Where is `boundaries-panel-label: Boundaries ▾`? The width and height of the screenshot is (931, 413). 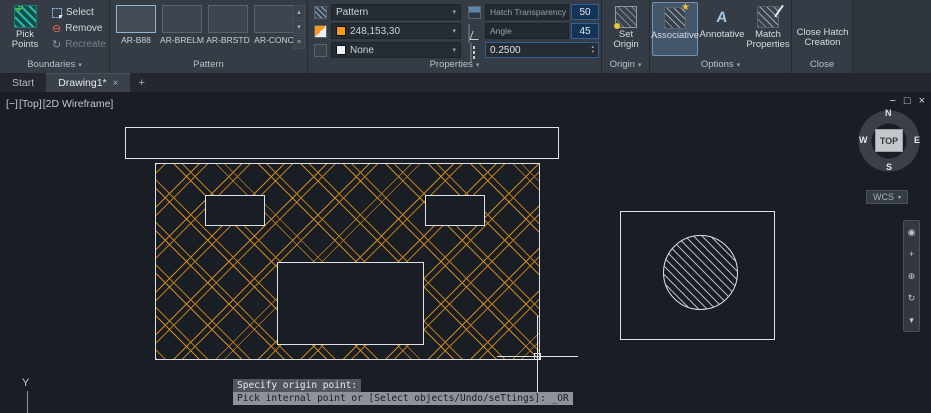 boundaries-panel-label: Boundaries ▾ is located at coordinates (54, 64).